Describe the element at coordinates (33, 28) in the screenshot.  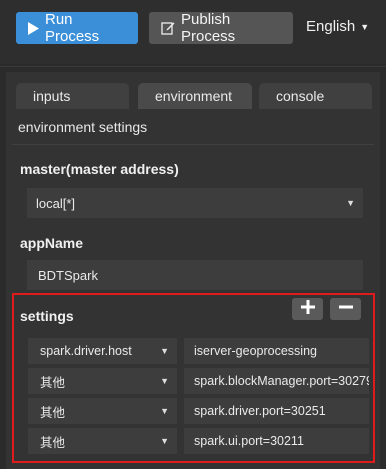
I see `play-icon` at that location.